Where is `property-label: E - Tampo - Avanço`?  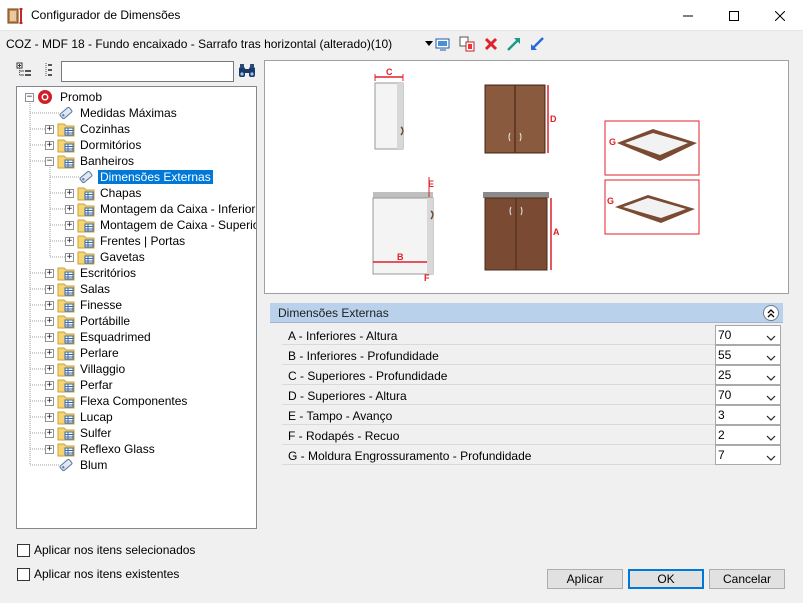
property-label: E - Tampo - Avanço is located at coordinates (340, 416).